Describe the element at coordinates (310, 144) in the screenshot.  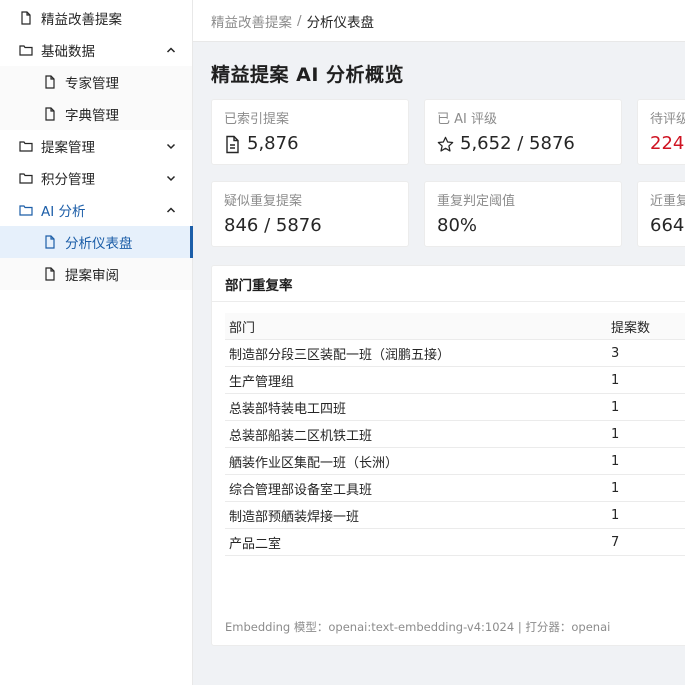
I see `stat-value-row: 5,876` at that location.